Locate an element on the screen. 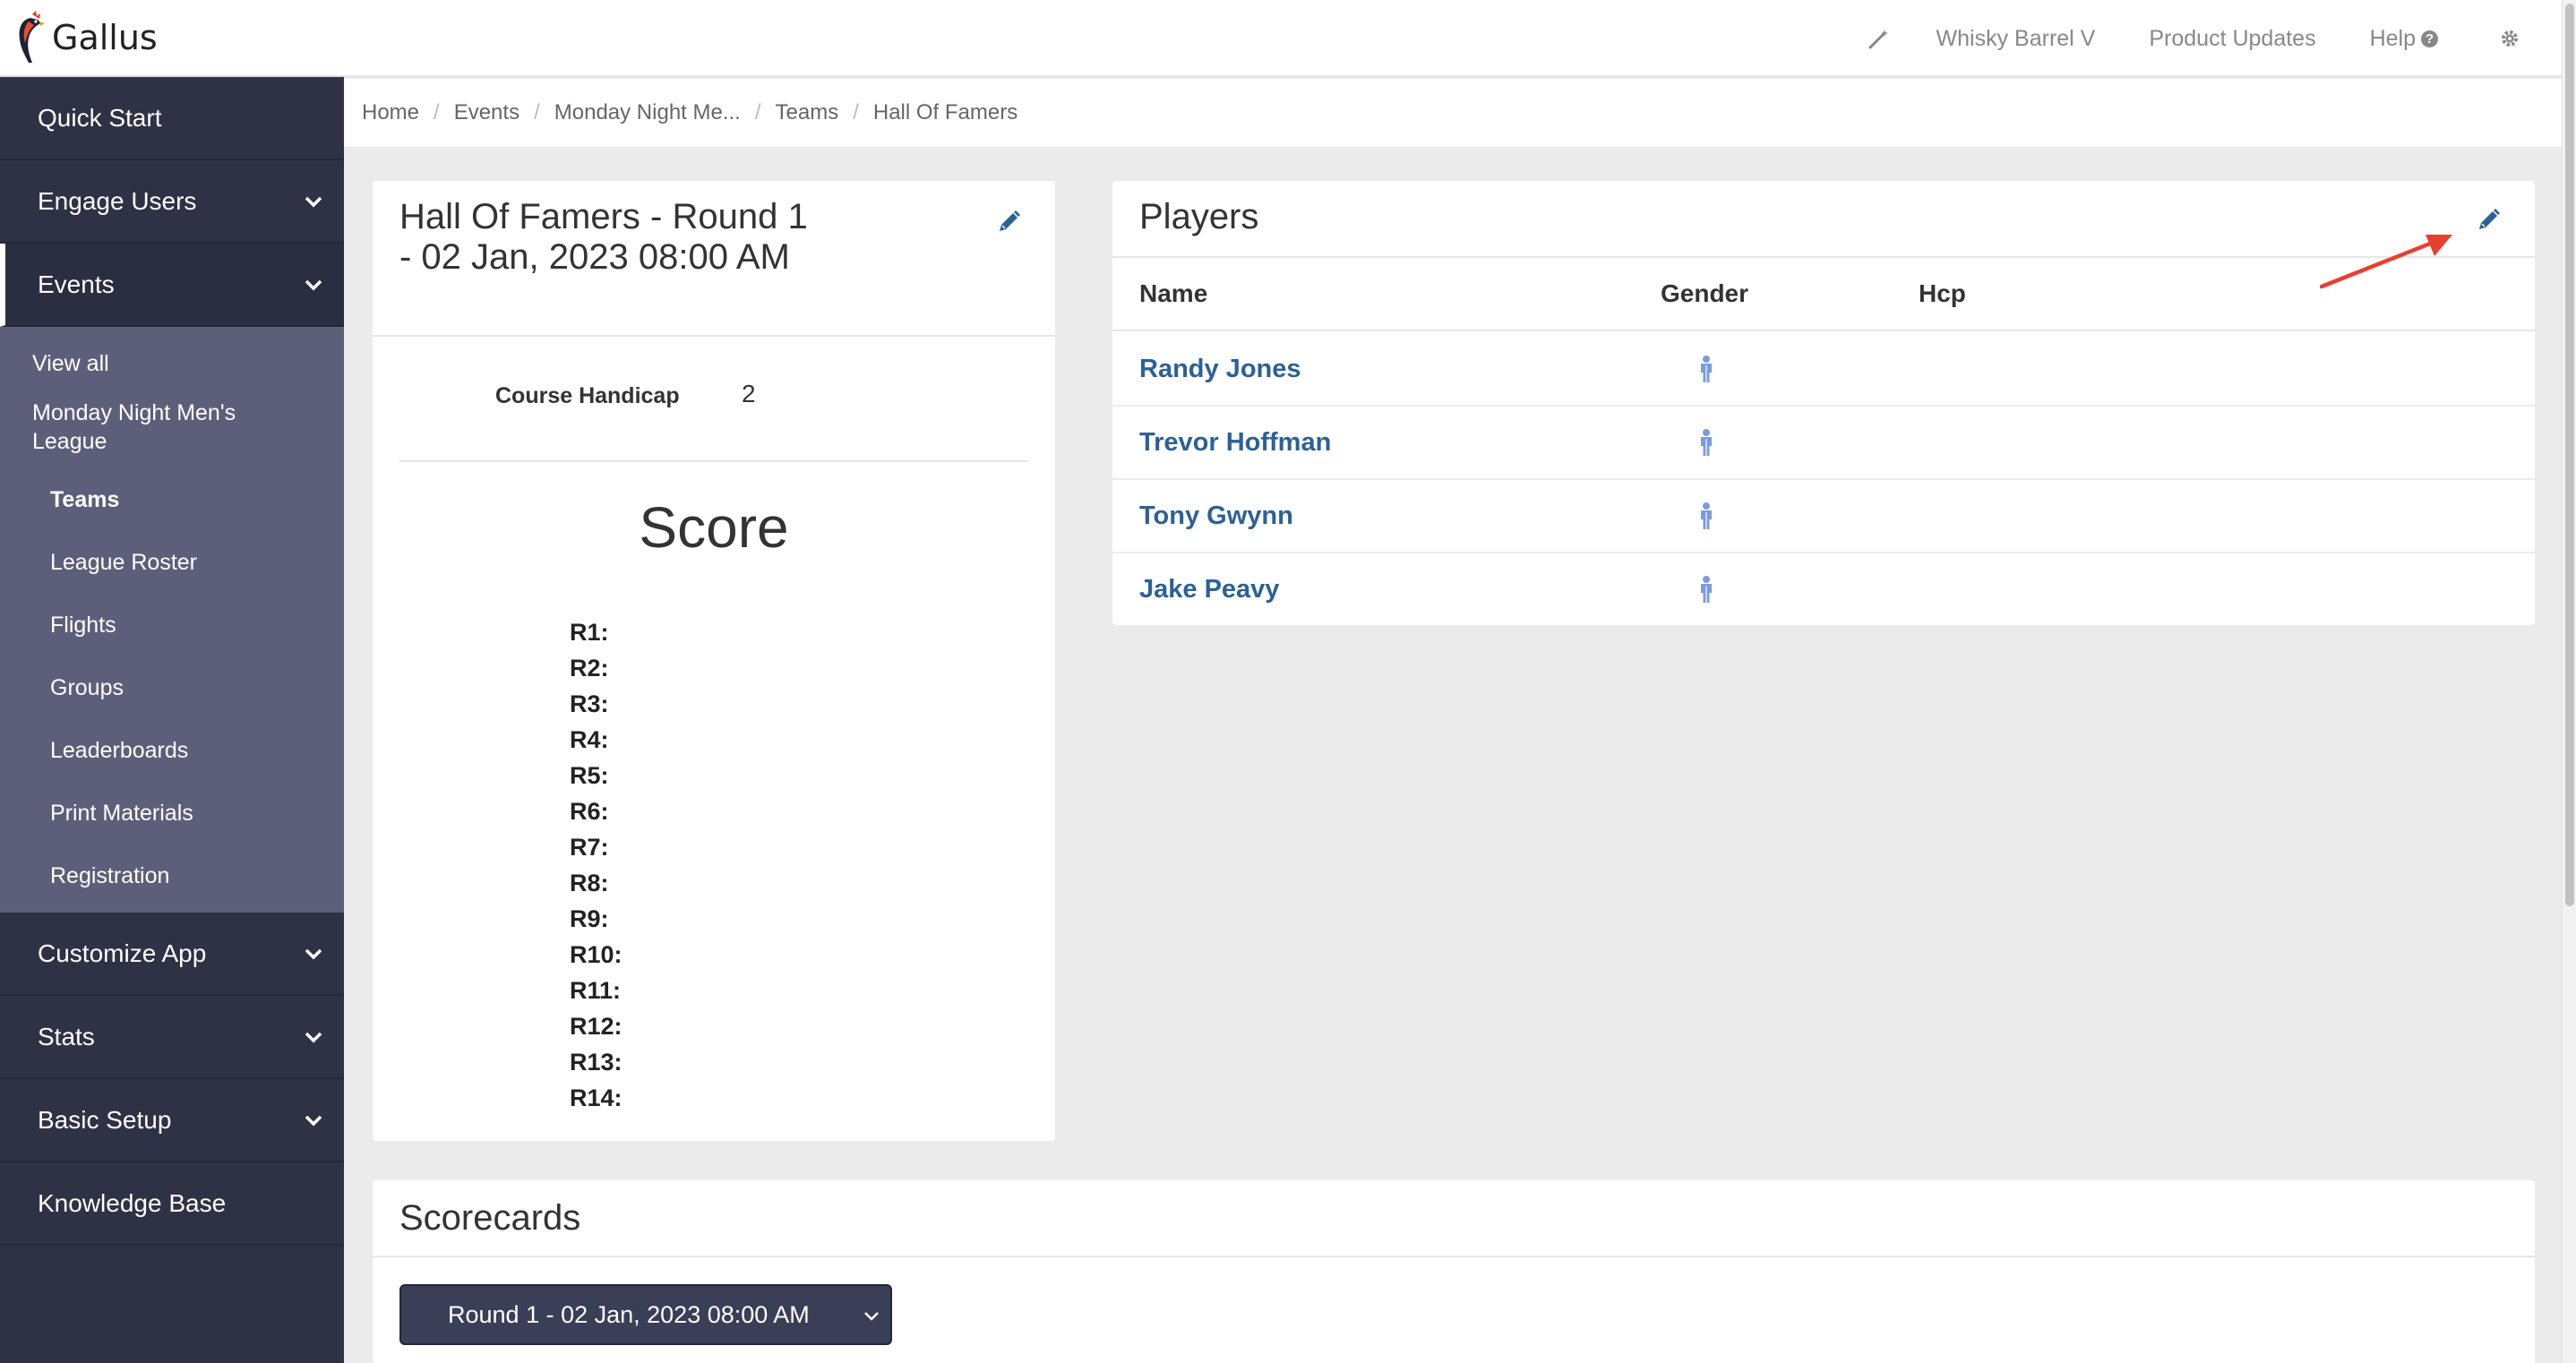 The width and height of the screenshot is (2576, 1363). scrollbar-thumb is located at coordinates (2569, 455).